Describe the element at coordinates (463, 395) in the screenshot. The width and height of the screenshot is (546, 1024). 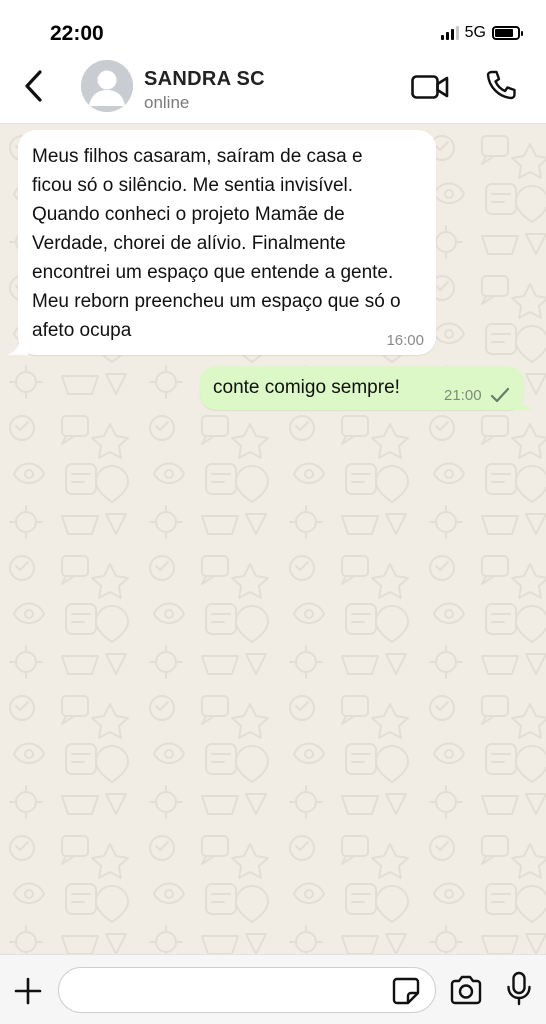
I see `message-time: 21:00` at that location.